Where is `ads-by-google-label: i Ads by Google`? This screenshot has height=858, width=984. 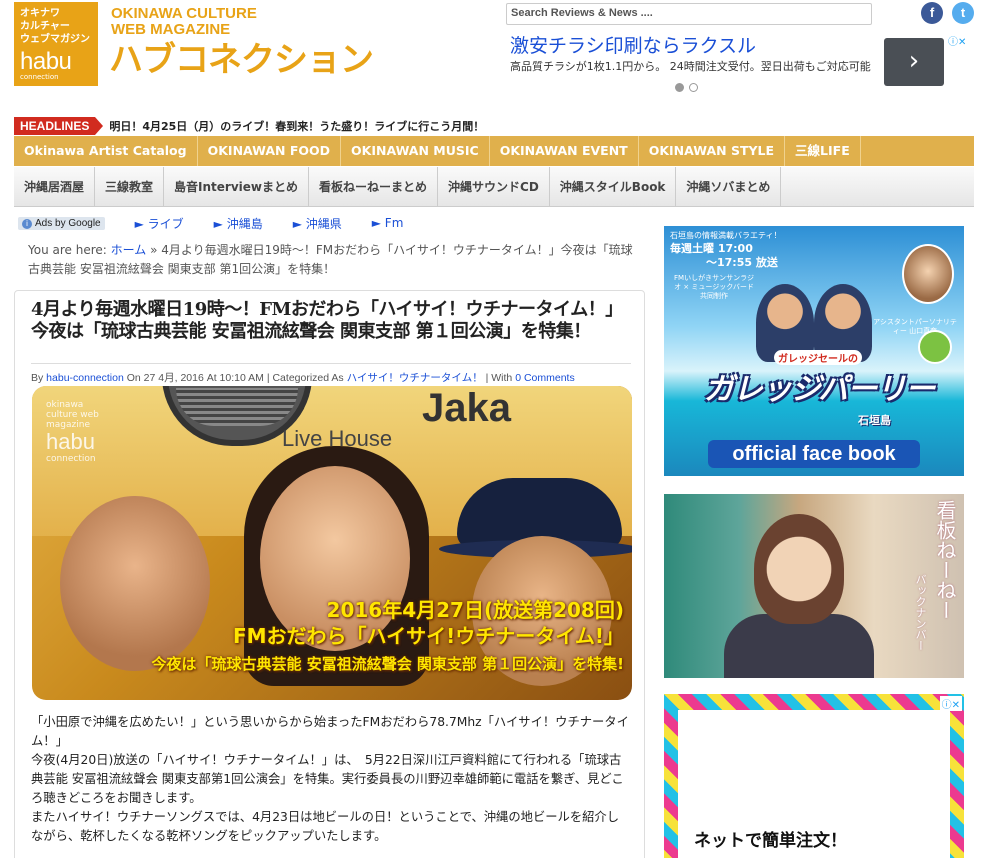 ads-by-google-label: i Ads by Google is located at coordinates (61, 223).